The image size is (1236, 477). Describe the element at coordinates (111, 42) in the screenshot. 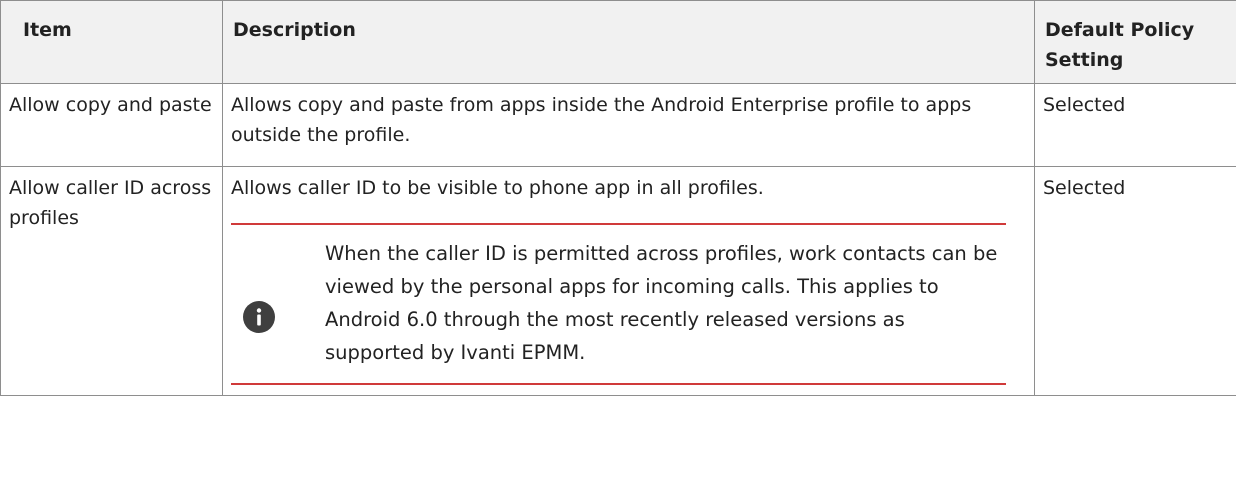

I see `header-item: Item` at that location.